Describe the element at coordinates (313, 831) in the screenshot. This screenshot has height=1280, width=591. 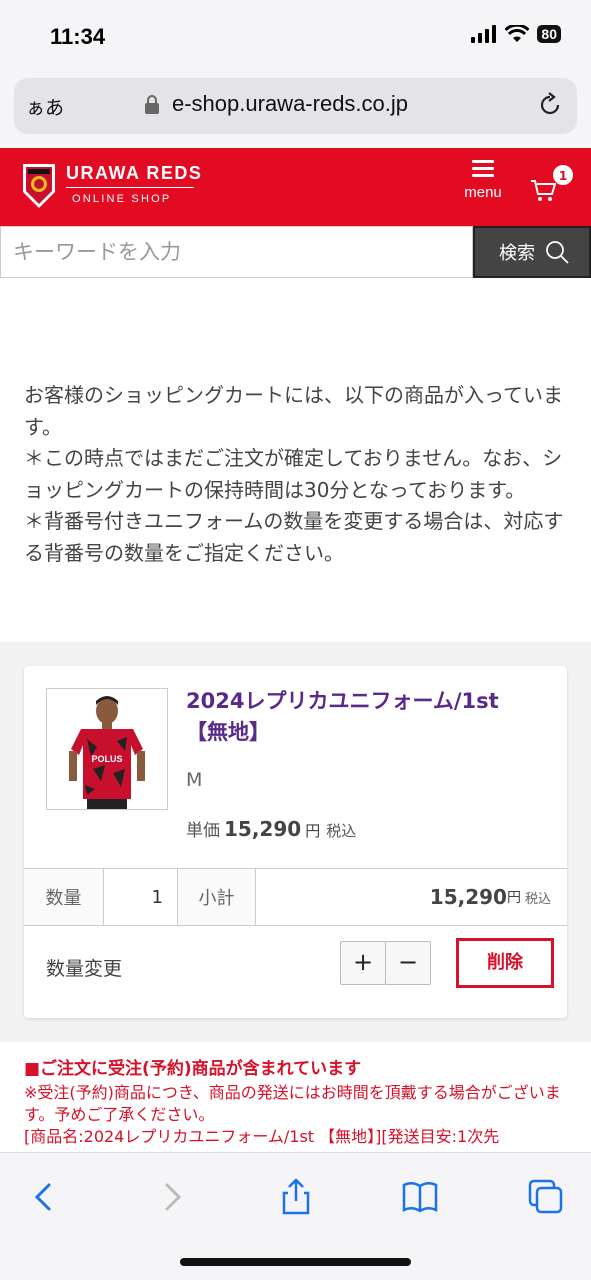
I see `unit-price-yen: 円` at that location.